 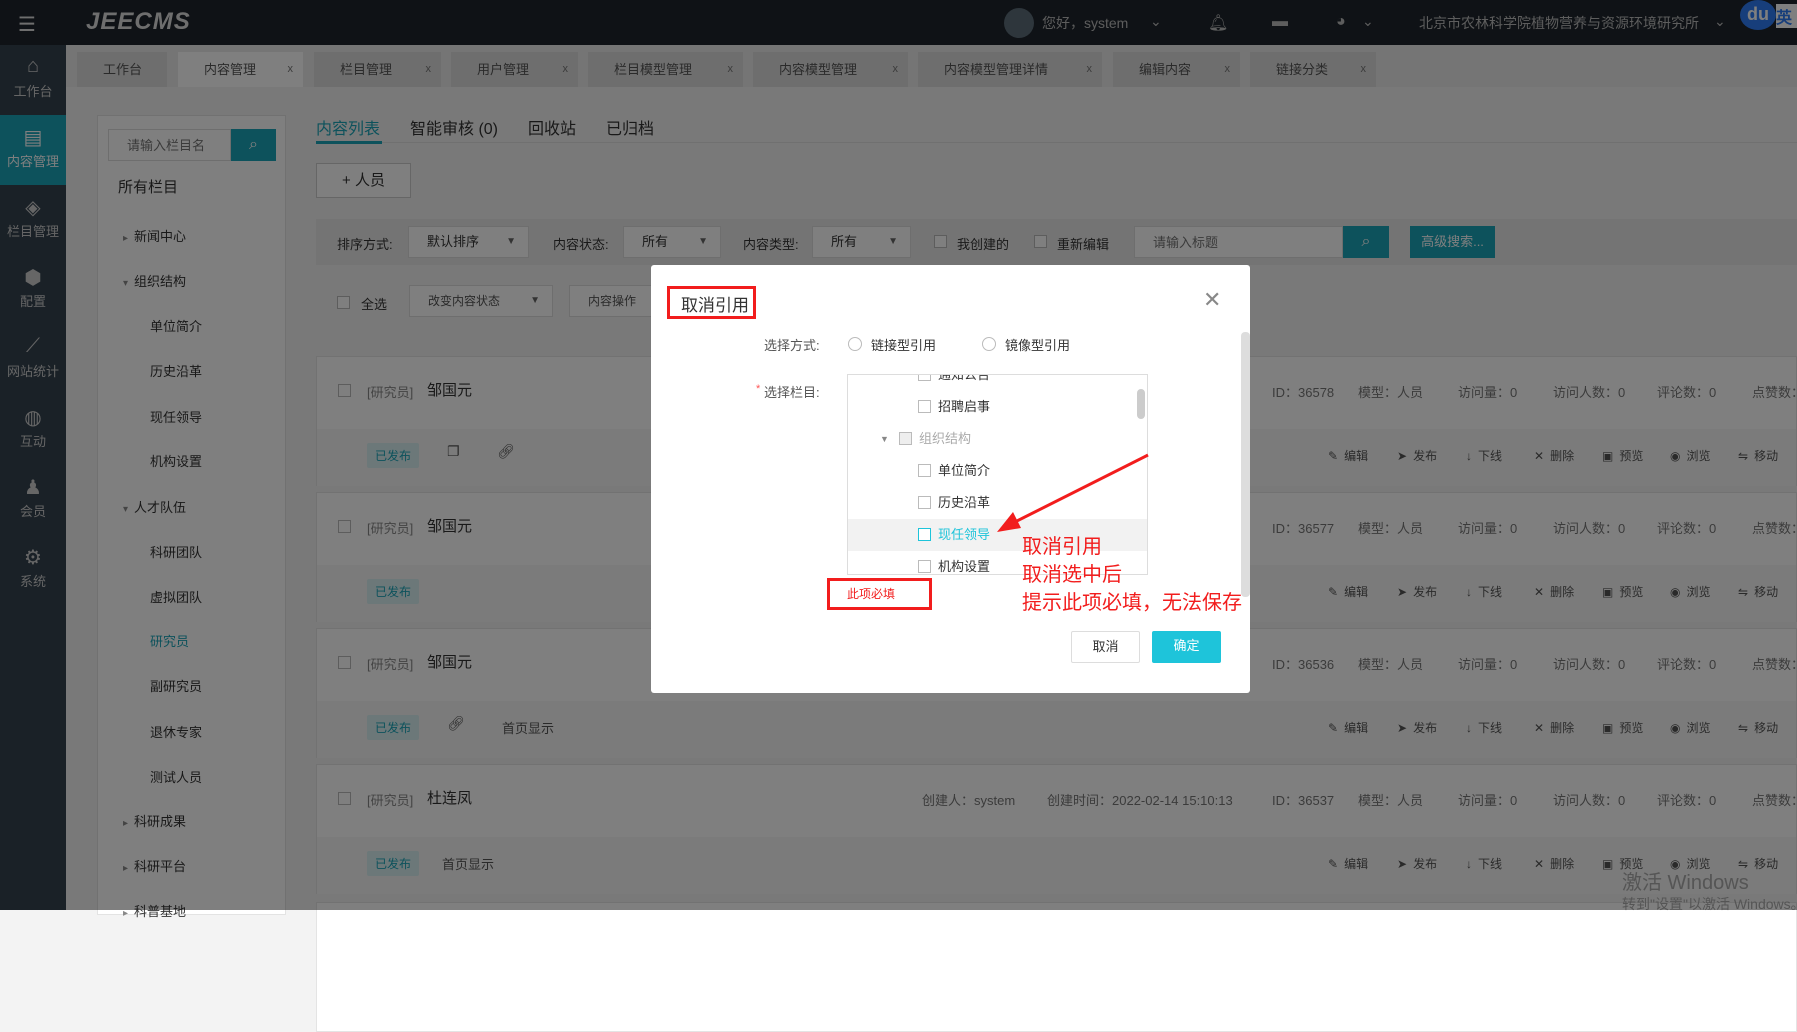 What do you see at coordinates (964, 534) in the screenshot?
I see `column-label: 现任领导` at bounding box center [964, 534].